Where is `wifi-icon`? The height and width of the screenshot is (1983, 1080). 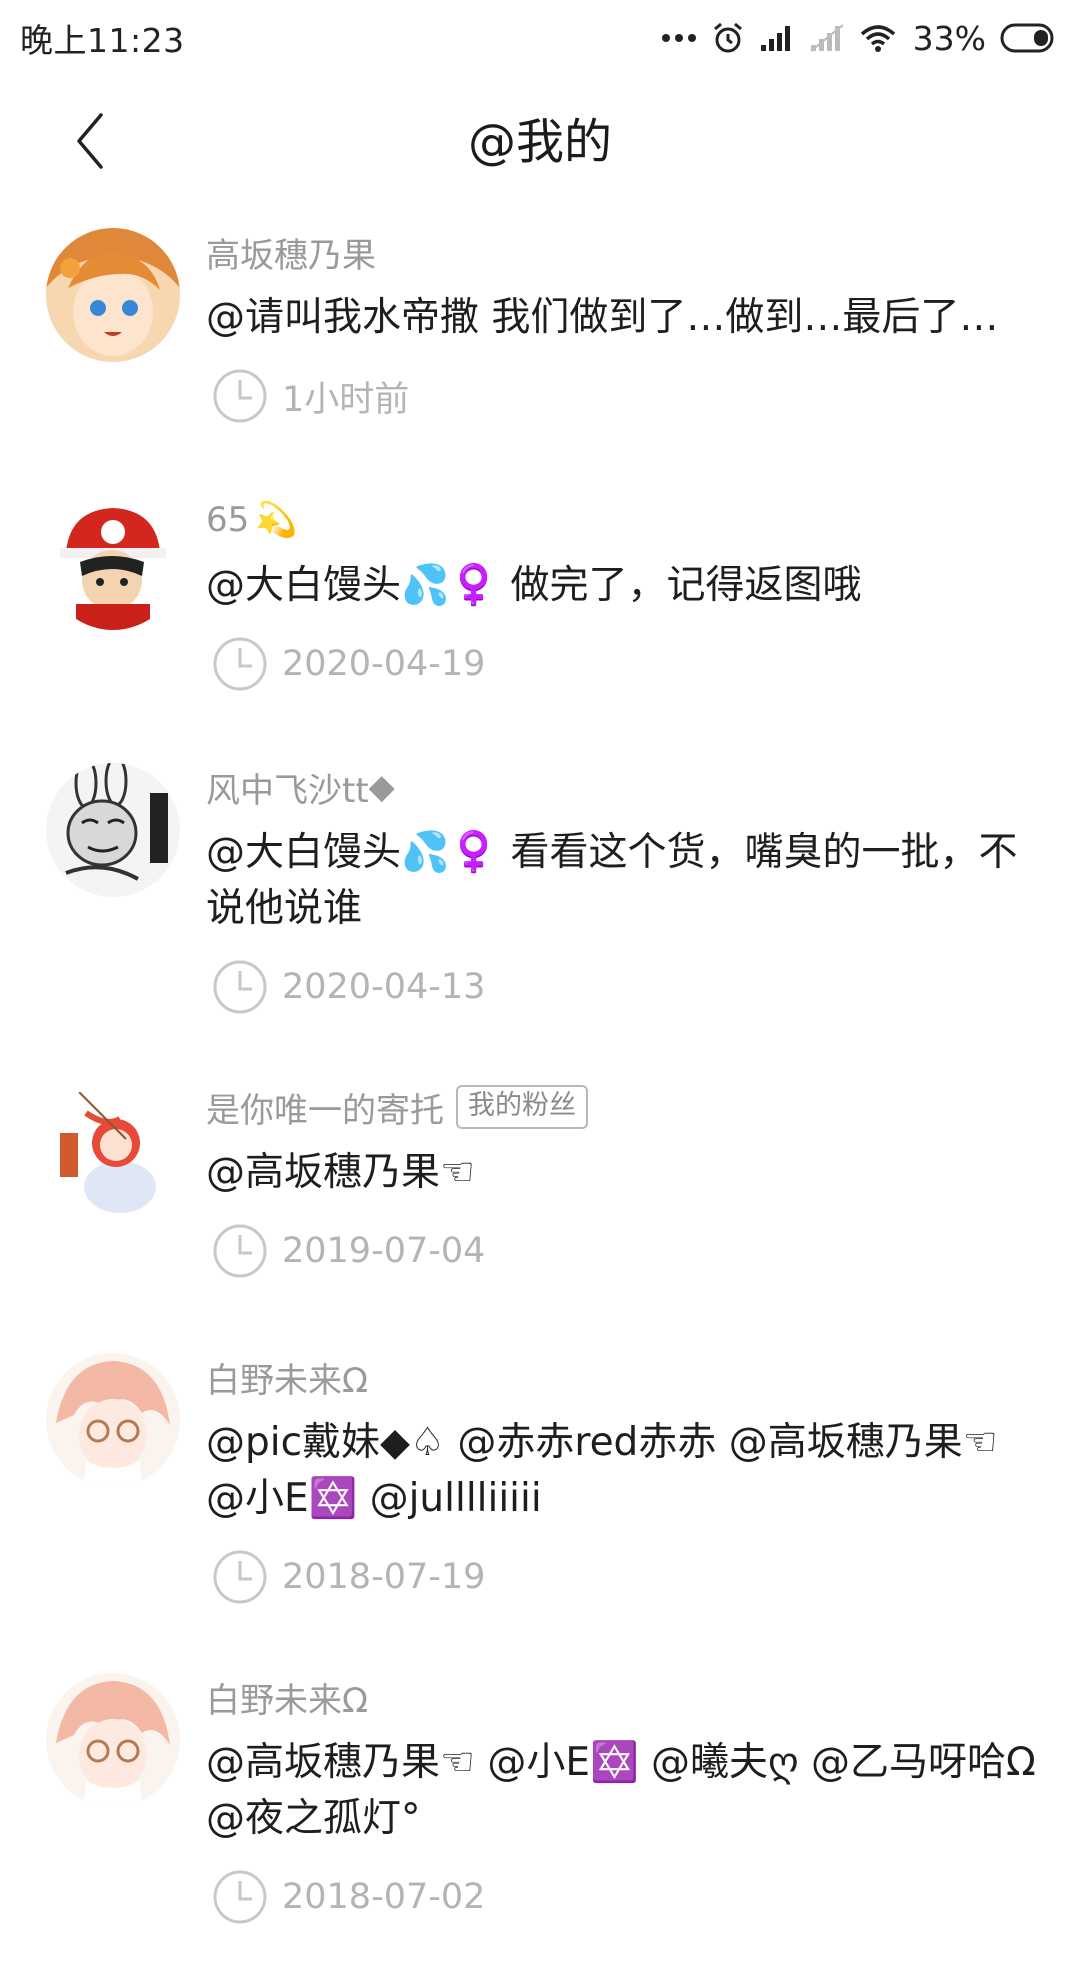
wifi-icon is located at coordinates (877, 38).